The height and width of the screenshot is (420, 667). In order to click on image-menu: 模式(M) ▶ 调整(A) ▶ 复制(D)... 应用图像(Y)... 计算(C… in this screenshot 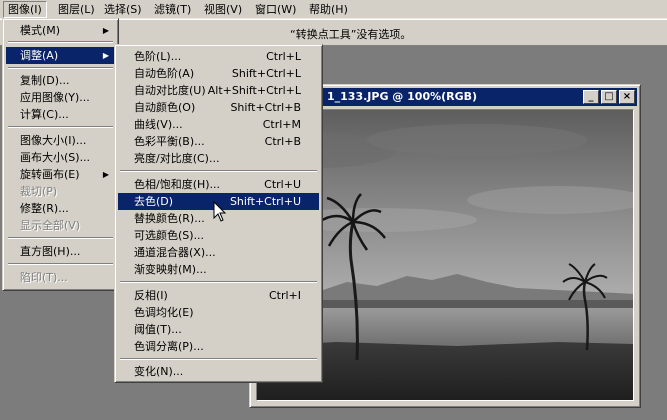, I will do `click(60, 154)`.